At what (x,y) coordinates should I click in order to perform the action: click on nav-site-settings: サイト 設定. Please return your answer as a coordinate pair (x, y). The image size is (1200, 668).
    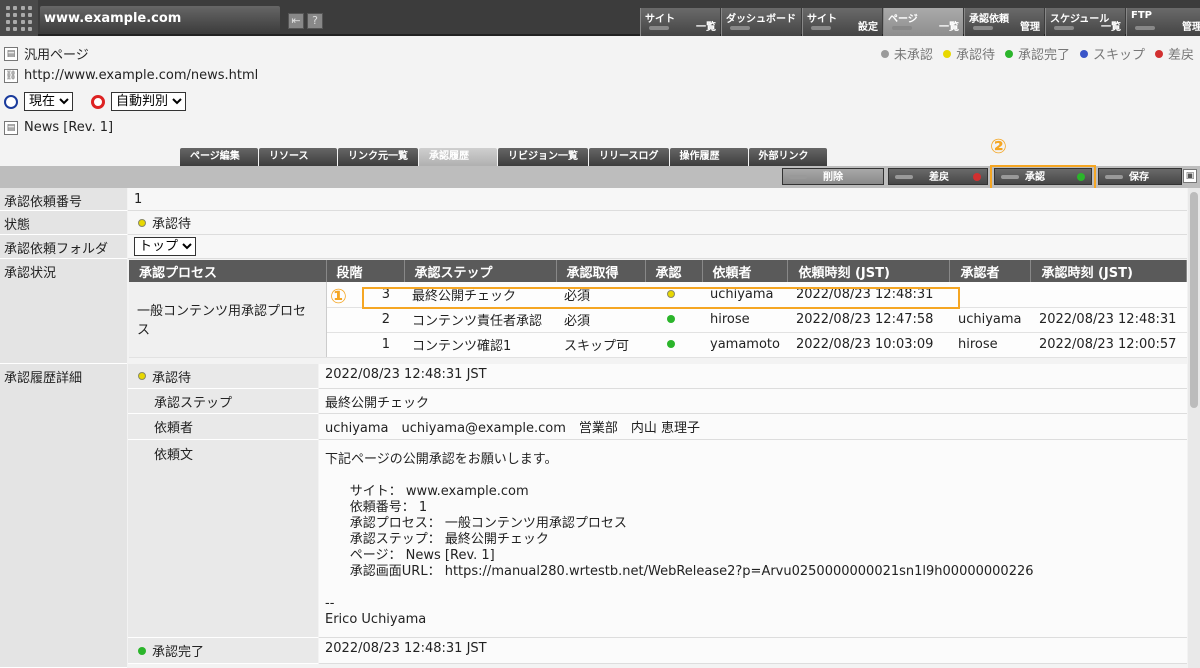
    Looking at the image, I should click on (842, 22).